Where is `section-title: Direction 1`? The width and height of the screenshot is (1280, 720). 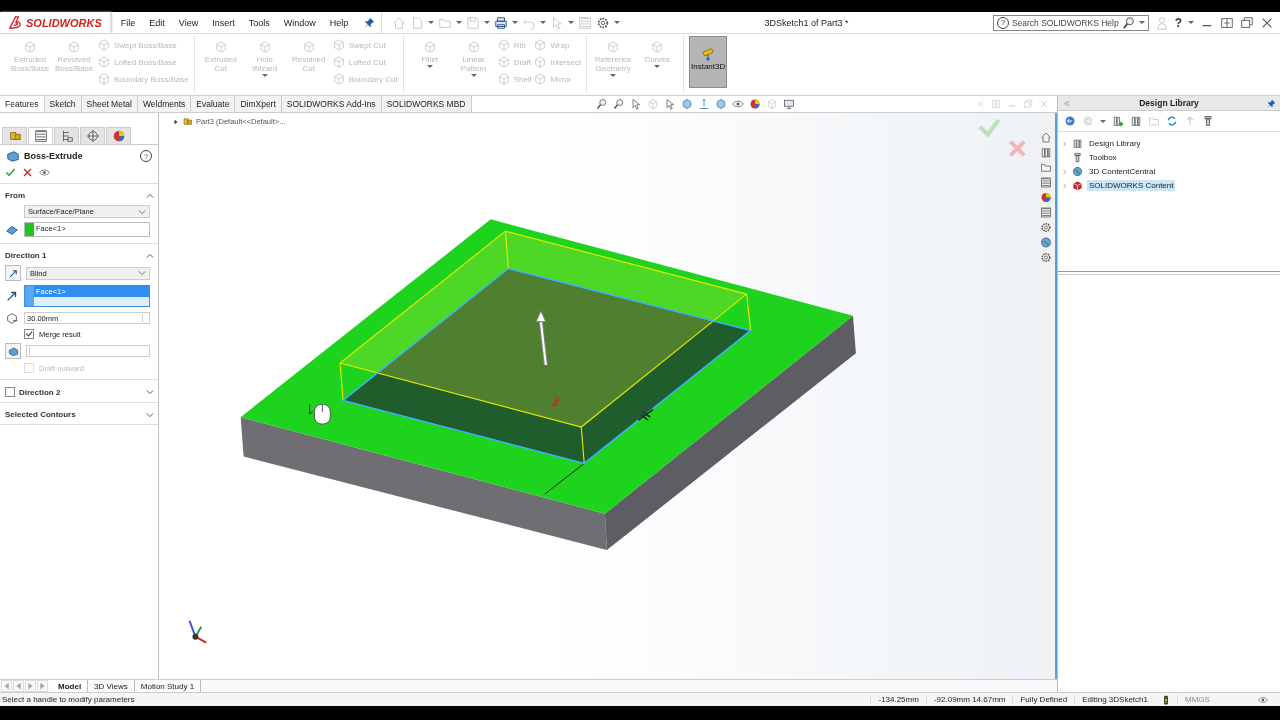 section-title: Direction 1 is located at coordinates (73, 255).